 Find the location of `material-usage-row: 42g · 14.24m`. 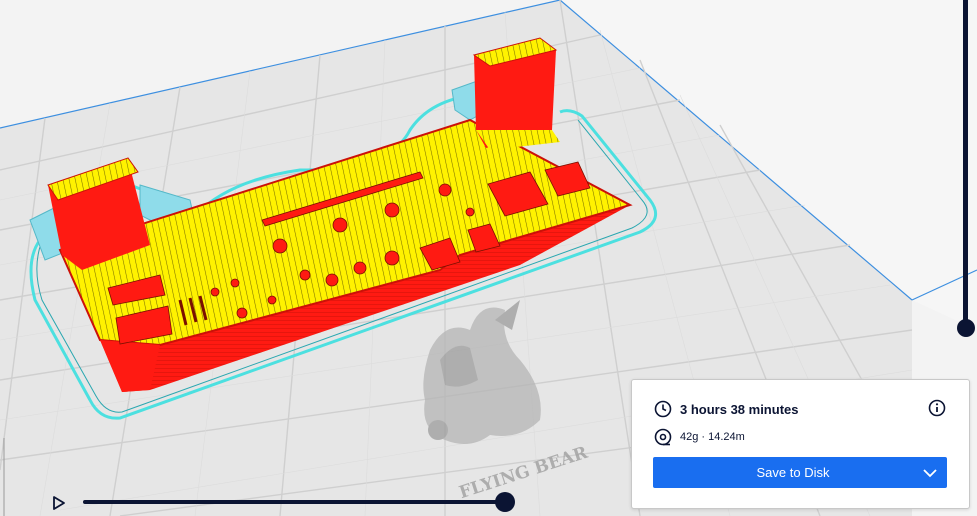

material-usage-row: 42g · 14.24m is located at coordinates (699, 437).